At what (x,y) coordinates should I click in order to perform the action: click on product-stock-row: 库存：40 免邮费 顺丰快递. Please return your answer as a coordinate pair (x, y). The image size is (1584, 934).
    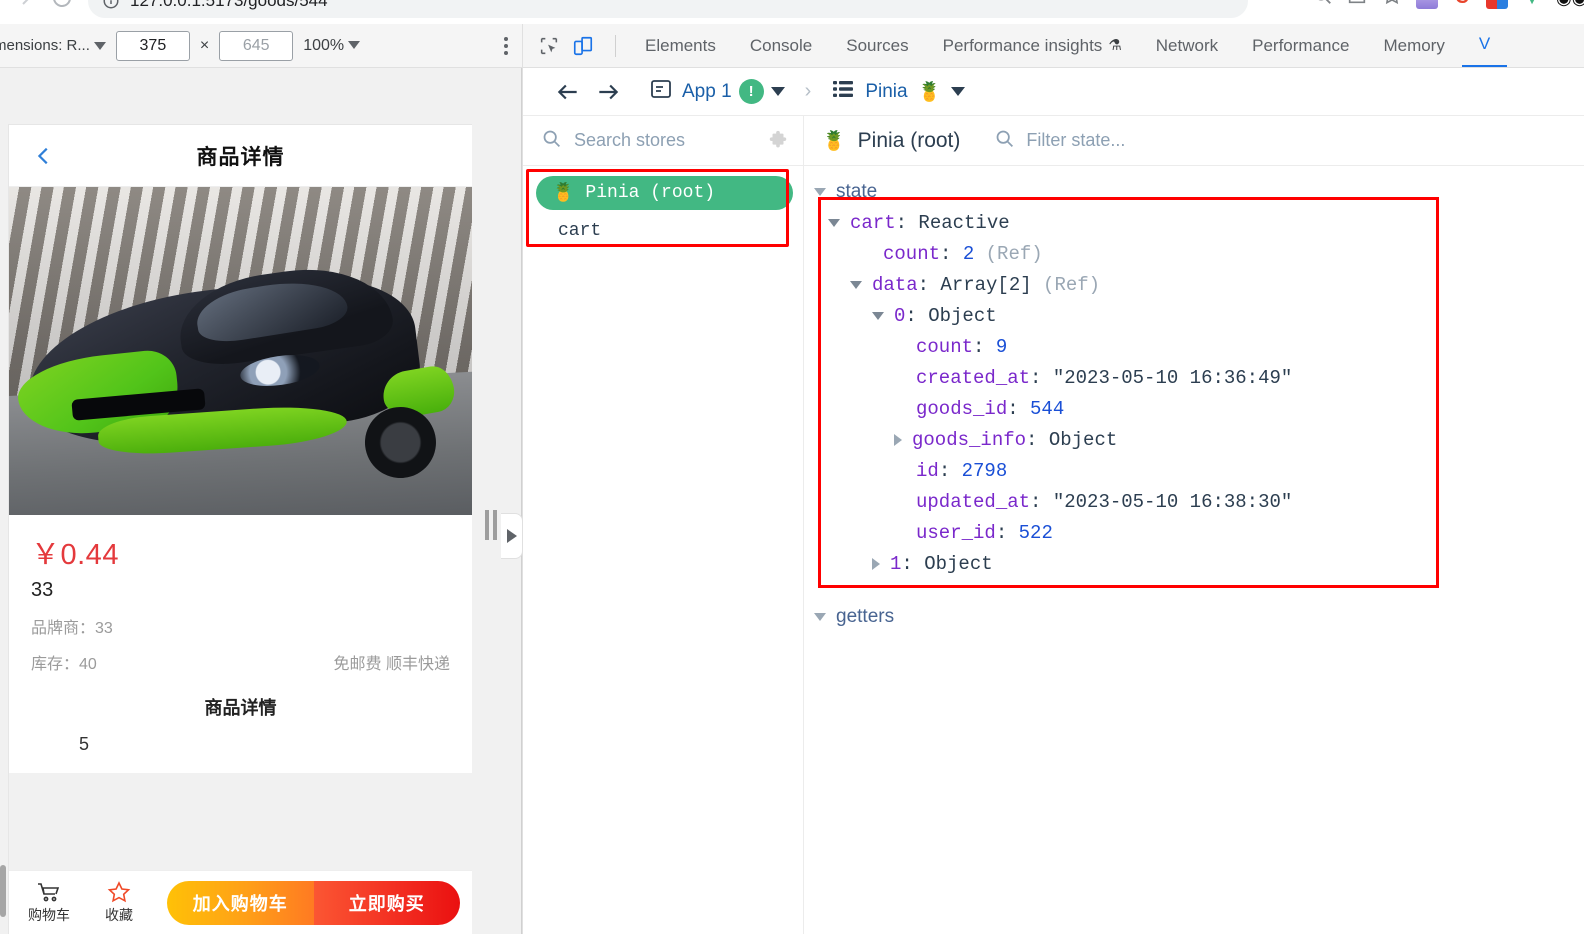
    Looking at the image, I should click on (240, 662).